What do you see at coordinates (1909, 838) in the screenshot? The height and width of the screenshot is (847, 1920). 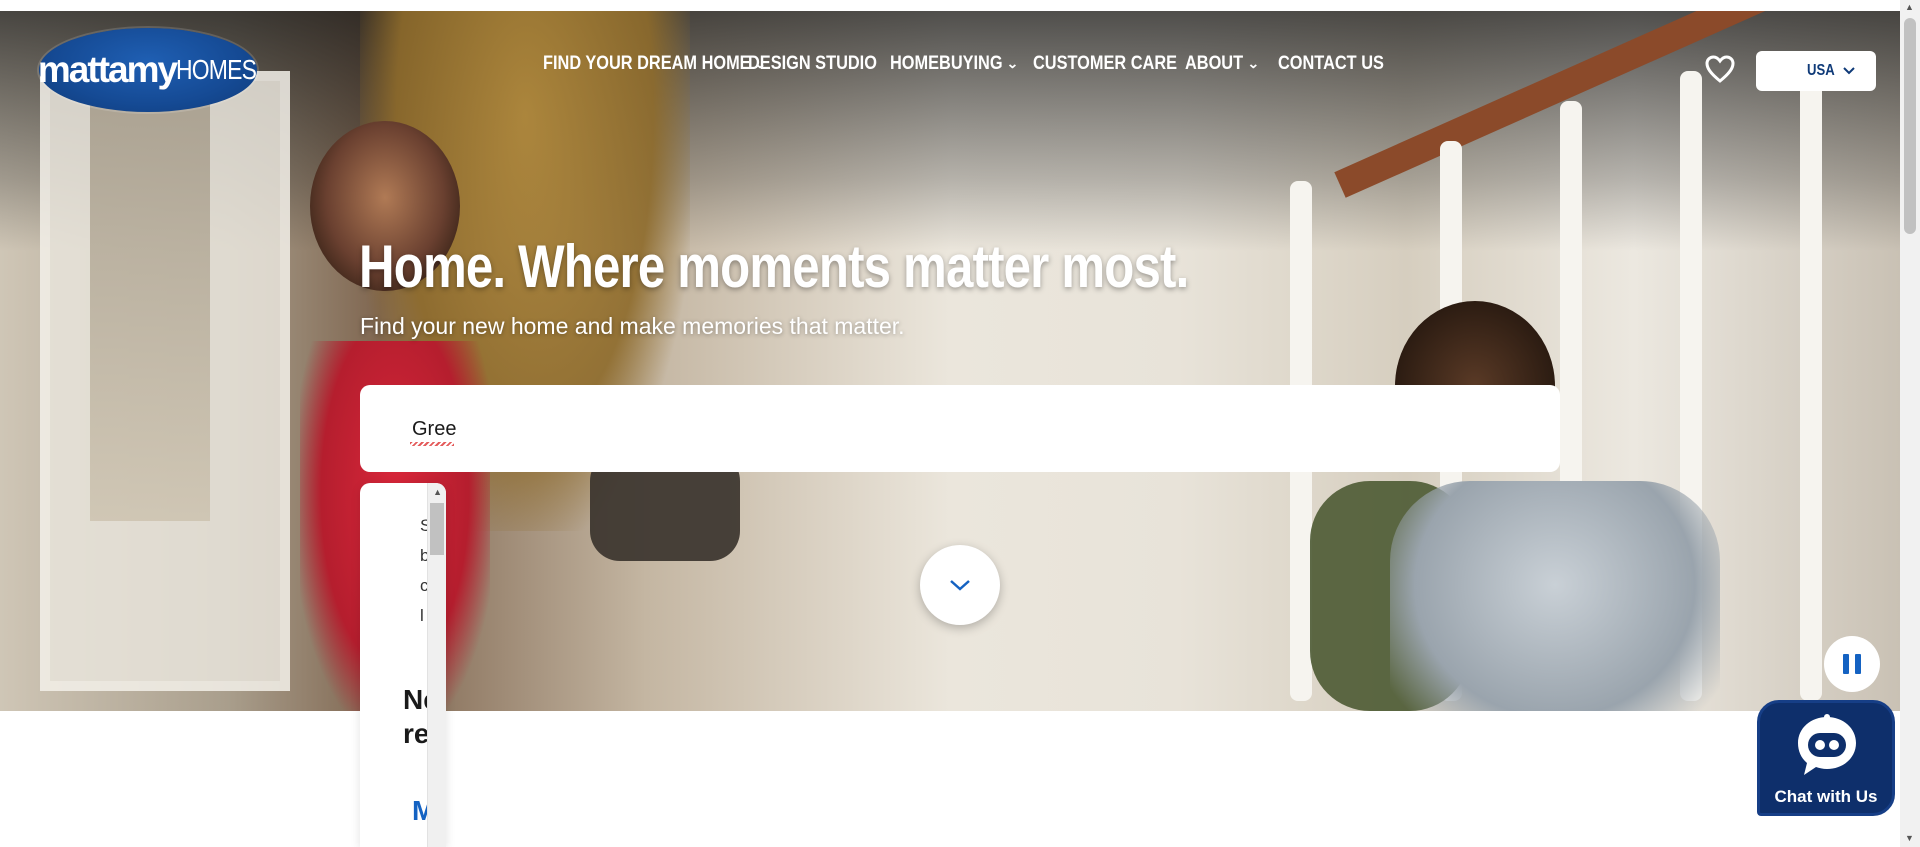 I see `scroll-down-arrow-icon: ▼` at bounding box center [1909, 838].